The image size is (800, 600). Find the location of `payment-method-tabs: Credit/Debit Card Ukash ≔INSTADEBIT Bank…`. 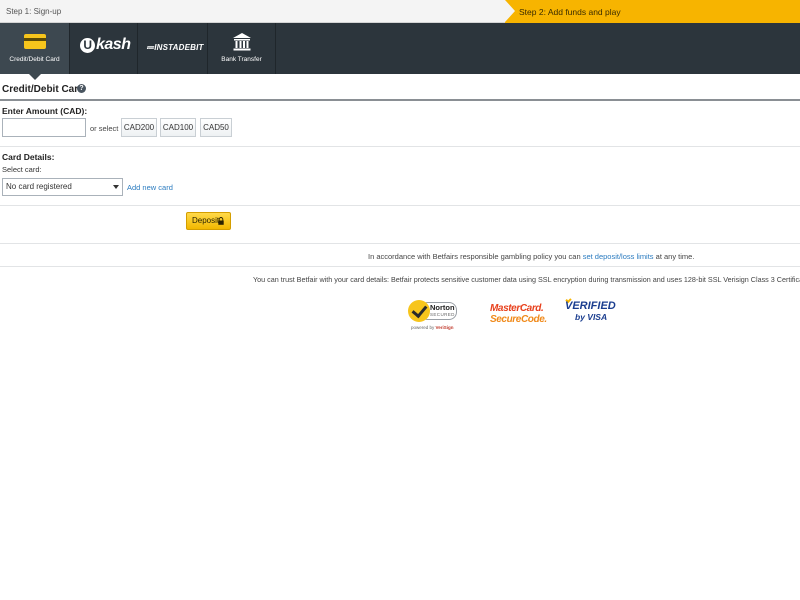

payment-method-tabs: Credit/Debit Card Ukash ≔INSTADEBIT Bank… is located at coordinates (400, 48).